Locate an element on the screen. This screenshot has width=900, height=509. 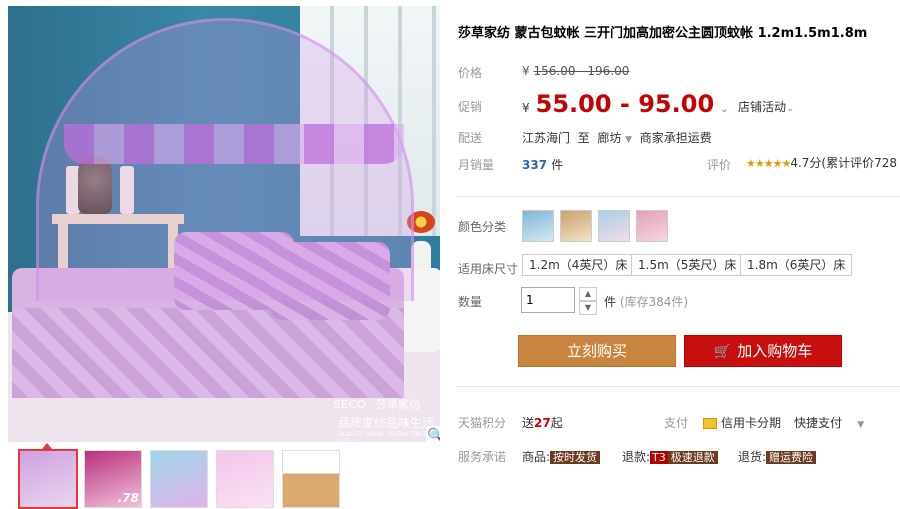
size-label: 适用床尺寸 is located at coordinates (488, 269).